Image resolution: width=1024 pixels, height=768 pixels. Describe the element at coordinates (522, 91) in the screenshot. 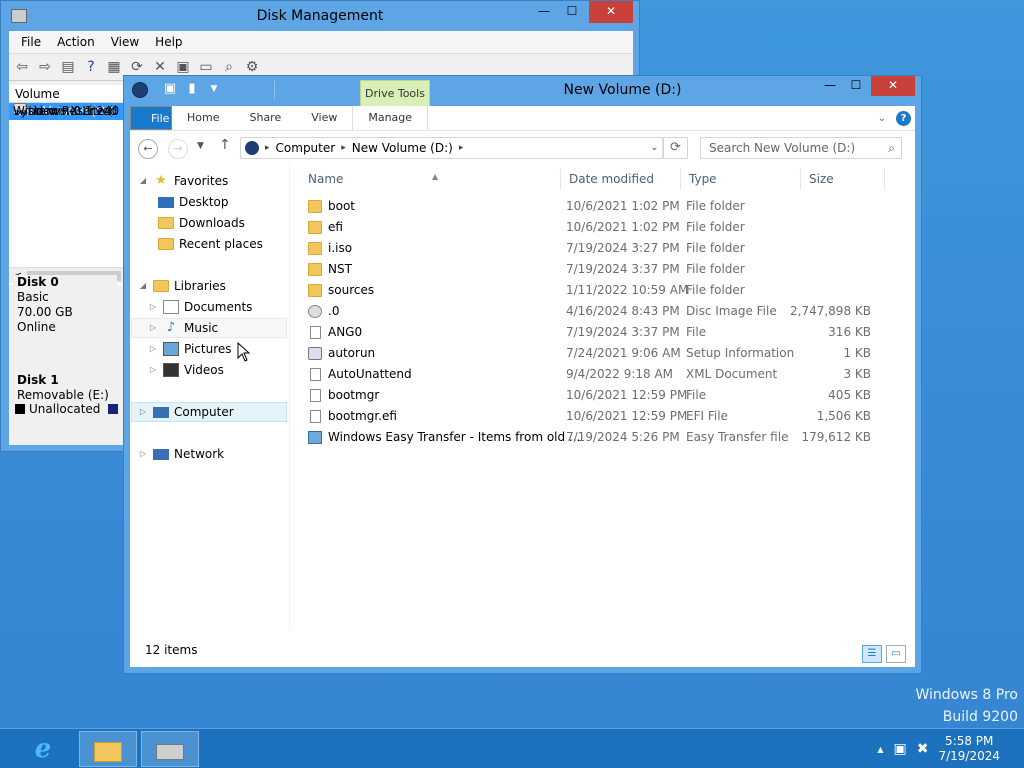

I see `explorer-titlebar: ▣ ▮ ▼ Drive Tools New Volume (D:) — ☐ ✕` at that location.